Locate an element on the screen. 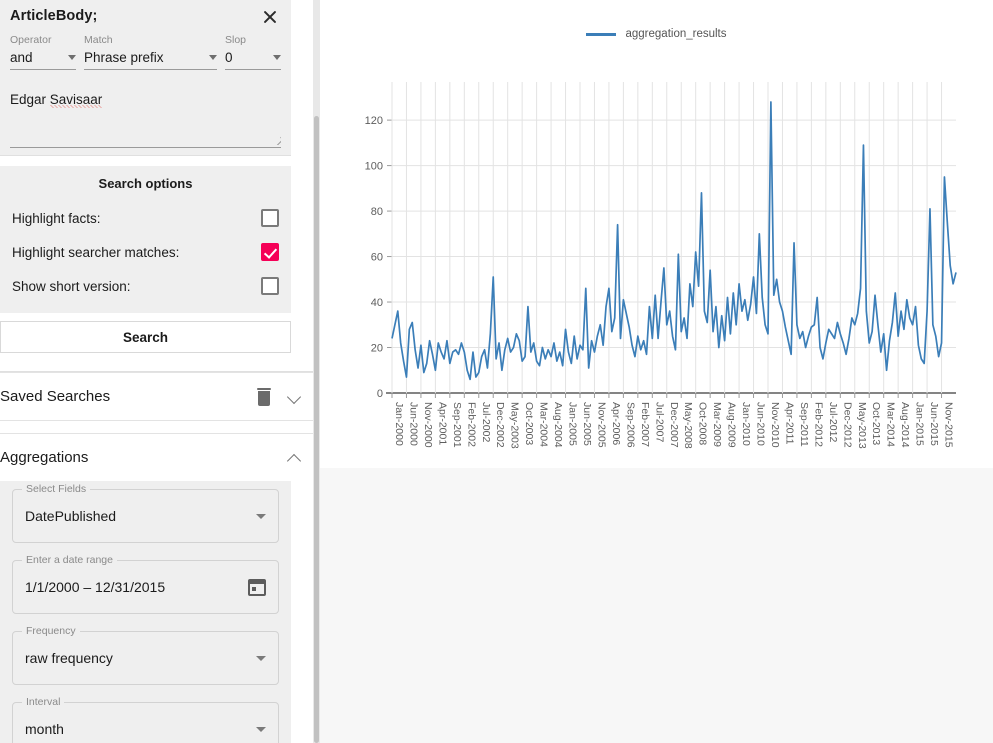 This screenshot has width=993, height=743. option-row-highlight-facts: Highlight facts: is located at coordinates (145, 218).